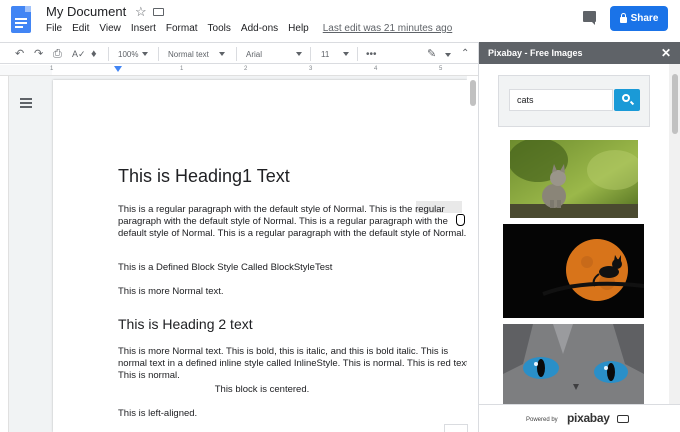 This screenshot has width=680, height=432. What do you see at coordinates (21, 19) in the screenshot?
I see `docs-logo-icon` at bounding box center [21, 19].